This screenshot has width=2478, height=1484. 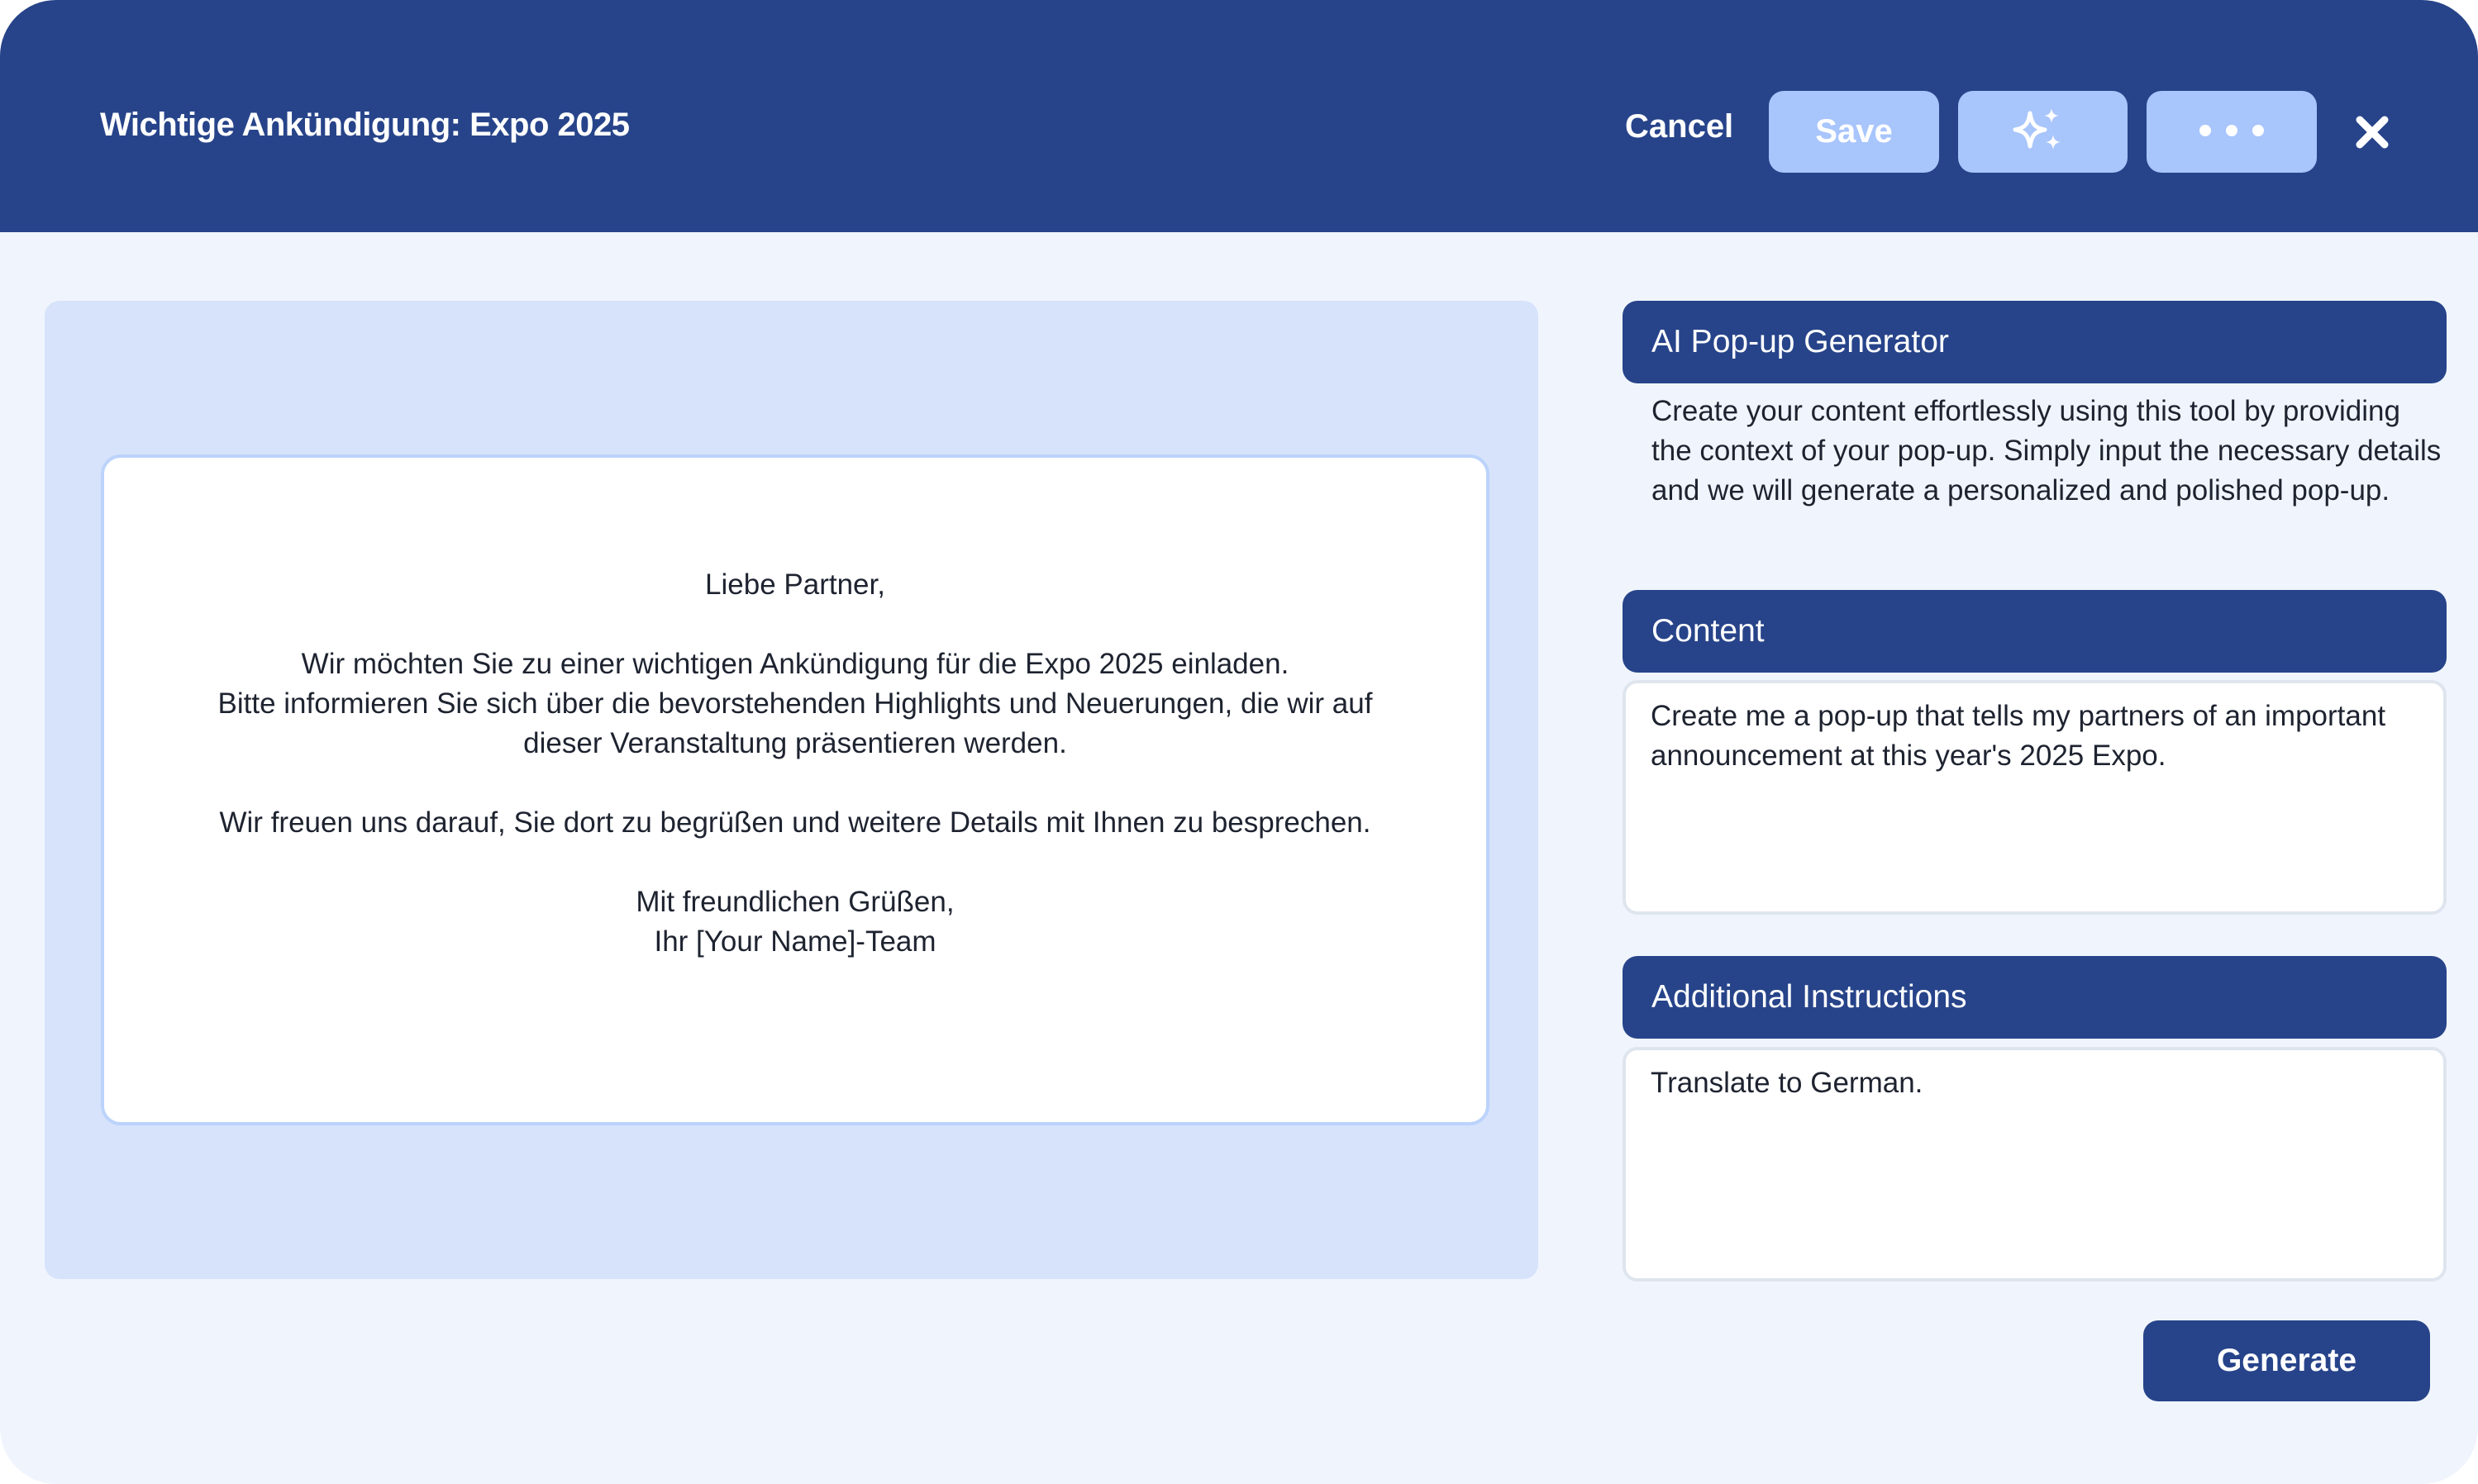 I want to click on page-title: Wichtige Ankündigung: Expo 2025, so click(x=365, y=125).